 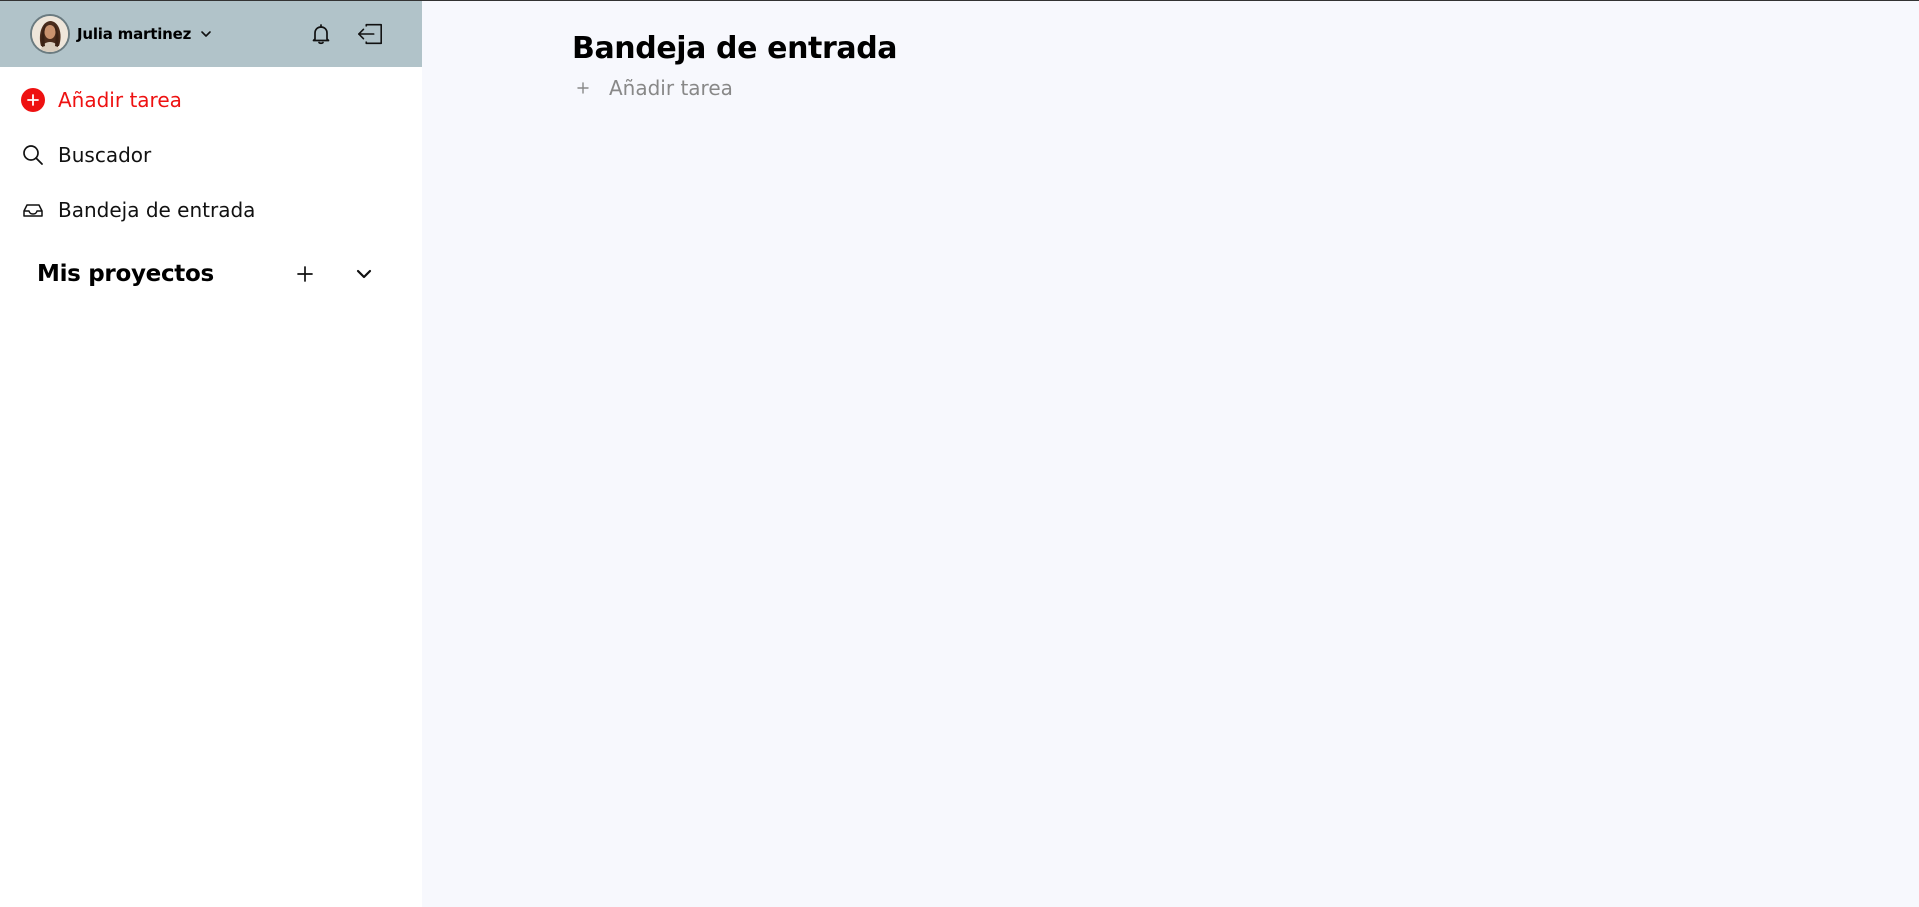 I want to click on sidebar-item-label: Buscador, so click(x=105, y=155).